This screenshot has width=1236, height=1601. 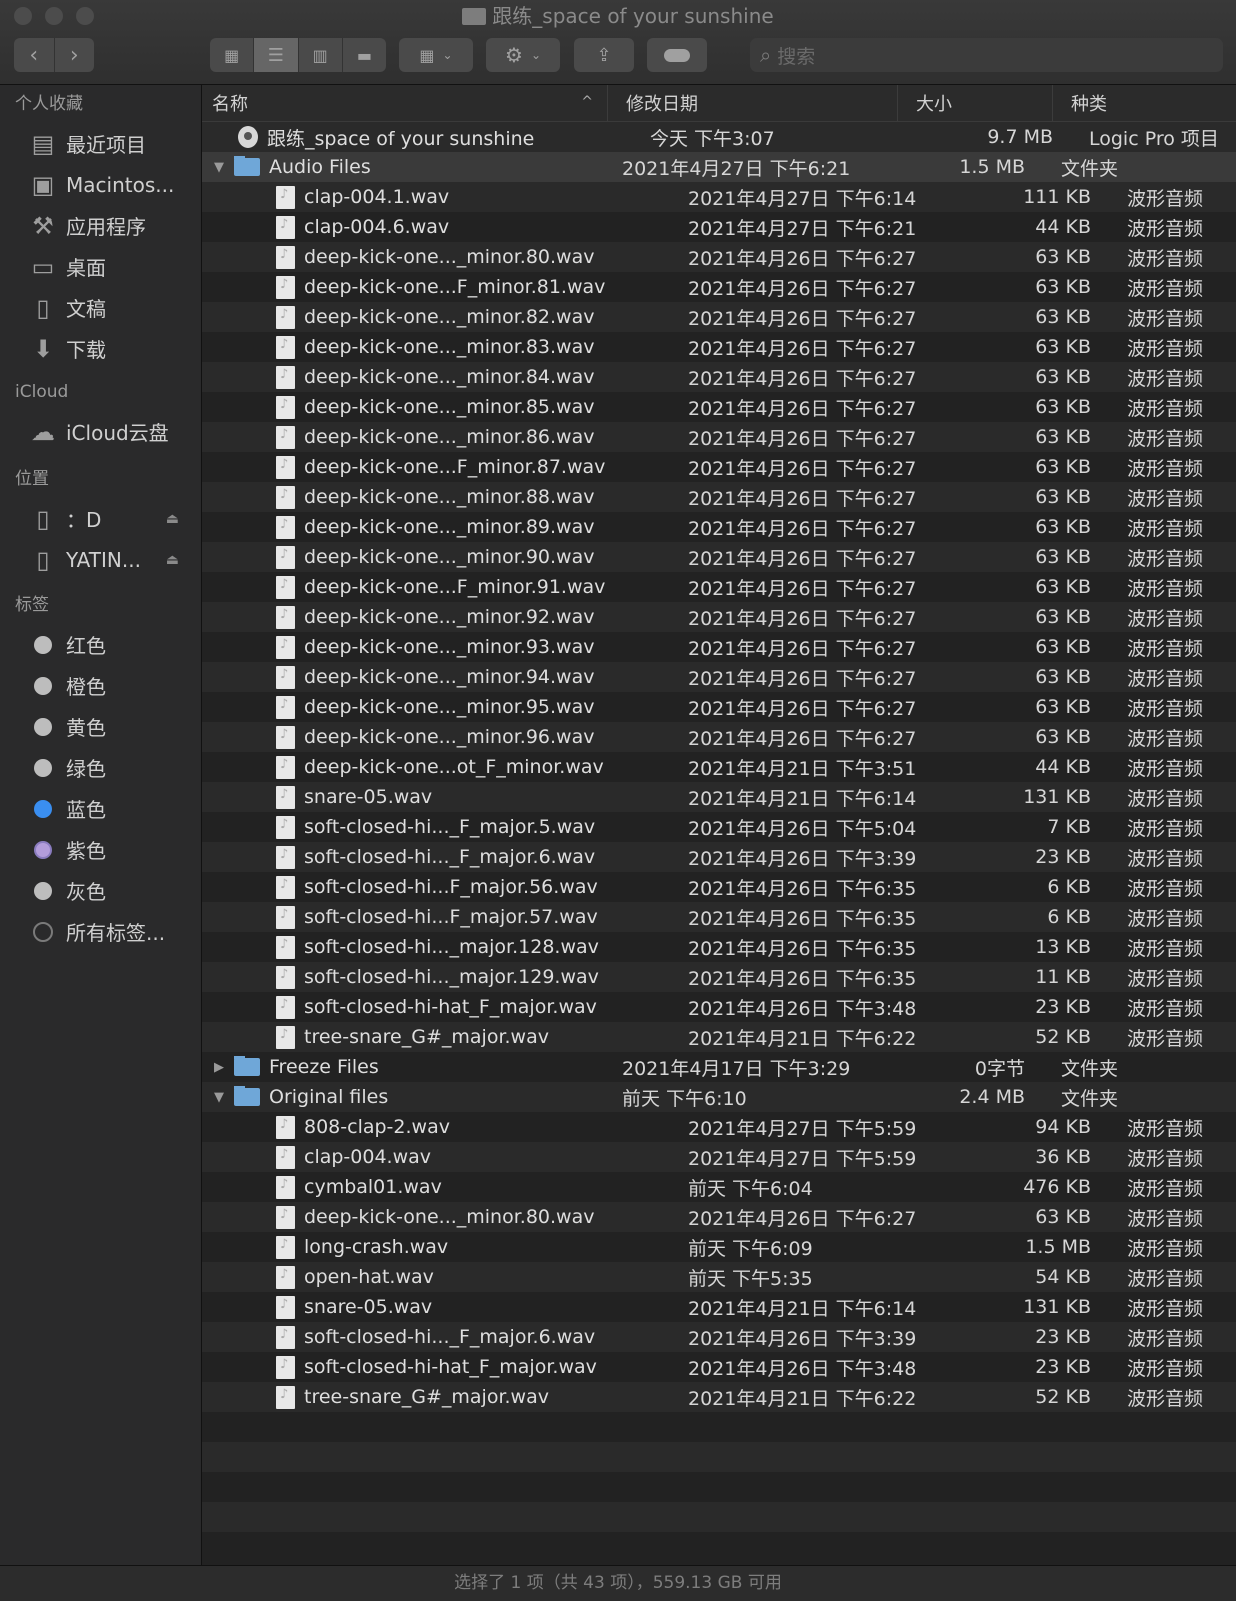 What do you see at coordinates (100, 559) in the screenshot?
I see `sidebar-item: ▯ YATIN... ⏏` at bounding box center [100, 559].